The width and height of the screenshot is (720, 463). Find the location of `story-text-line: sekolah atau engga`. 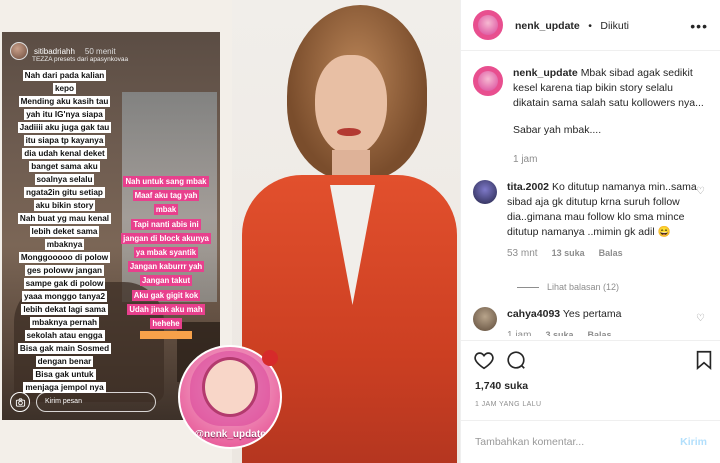

story-text-line: sekolah atau engga is located at coordinates (64, 335).